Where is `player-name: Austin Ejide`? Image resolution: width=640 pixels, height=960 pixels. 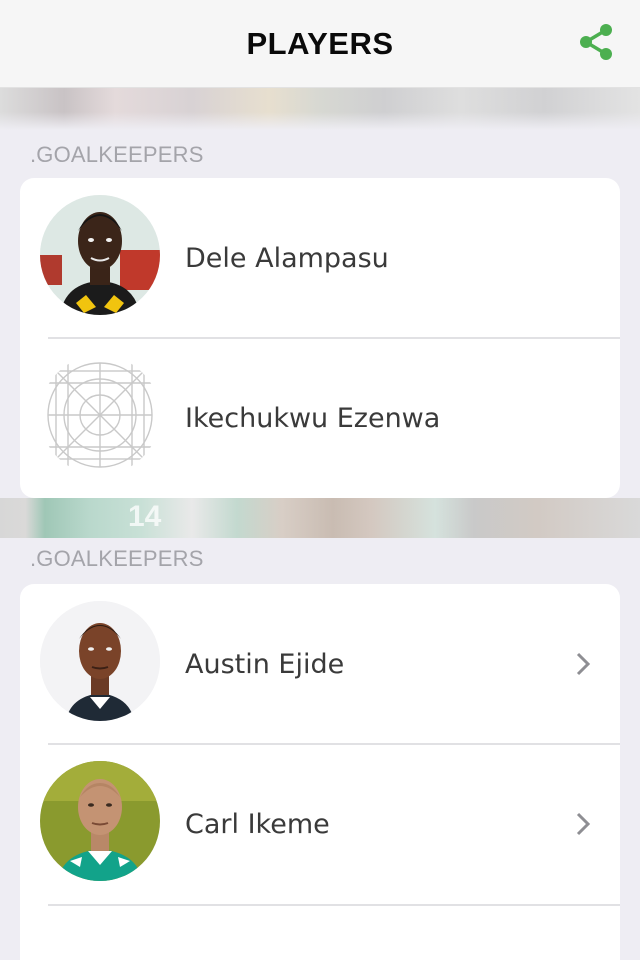 player-name: Austin Ejide is located at coordinates (265, 664).